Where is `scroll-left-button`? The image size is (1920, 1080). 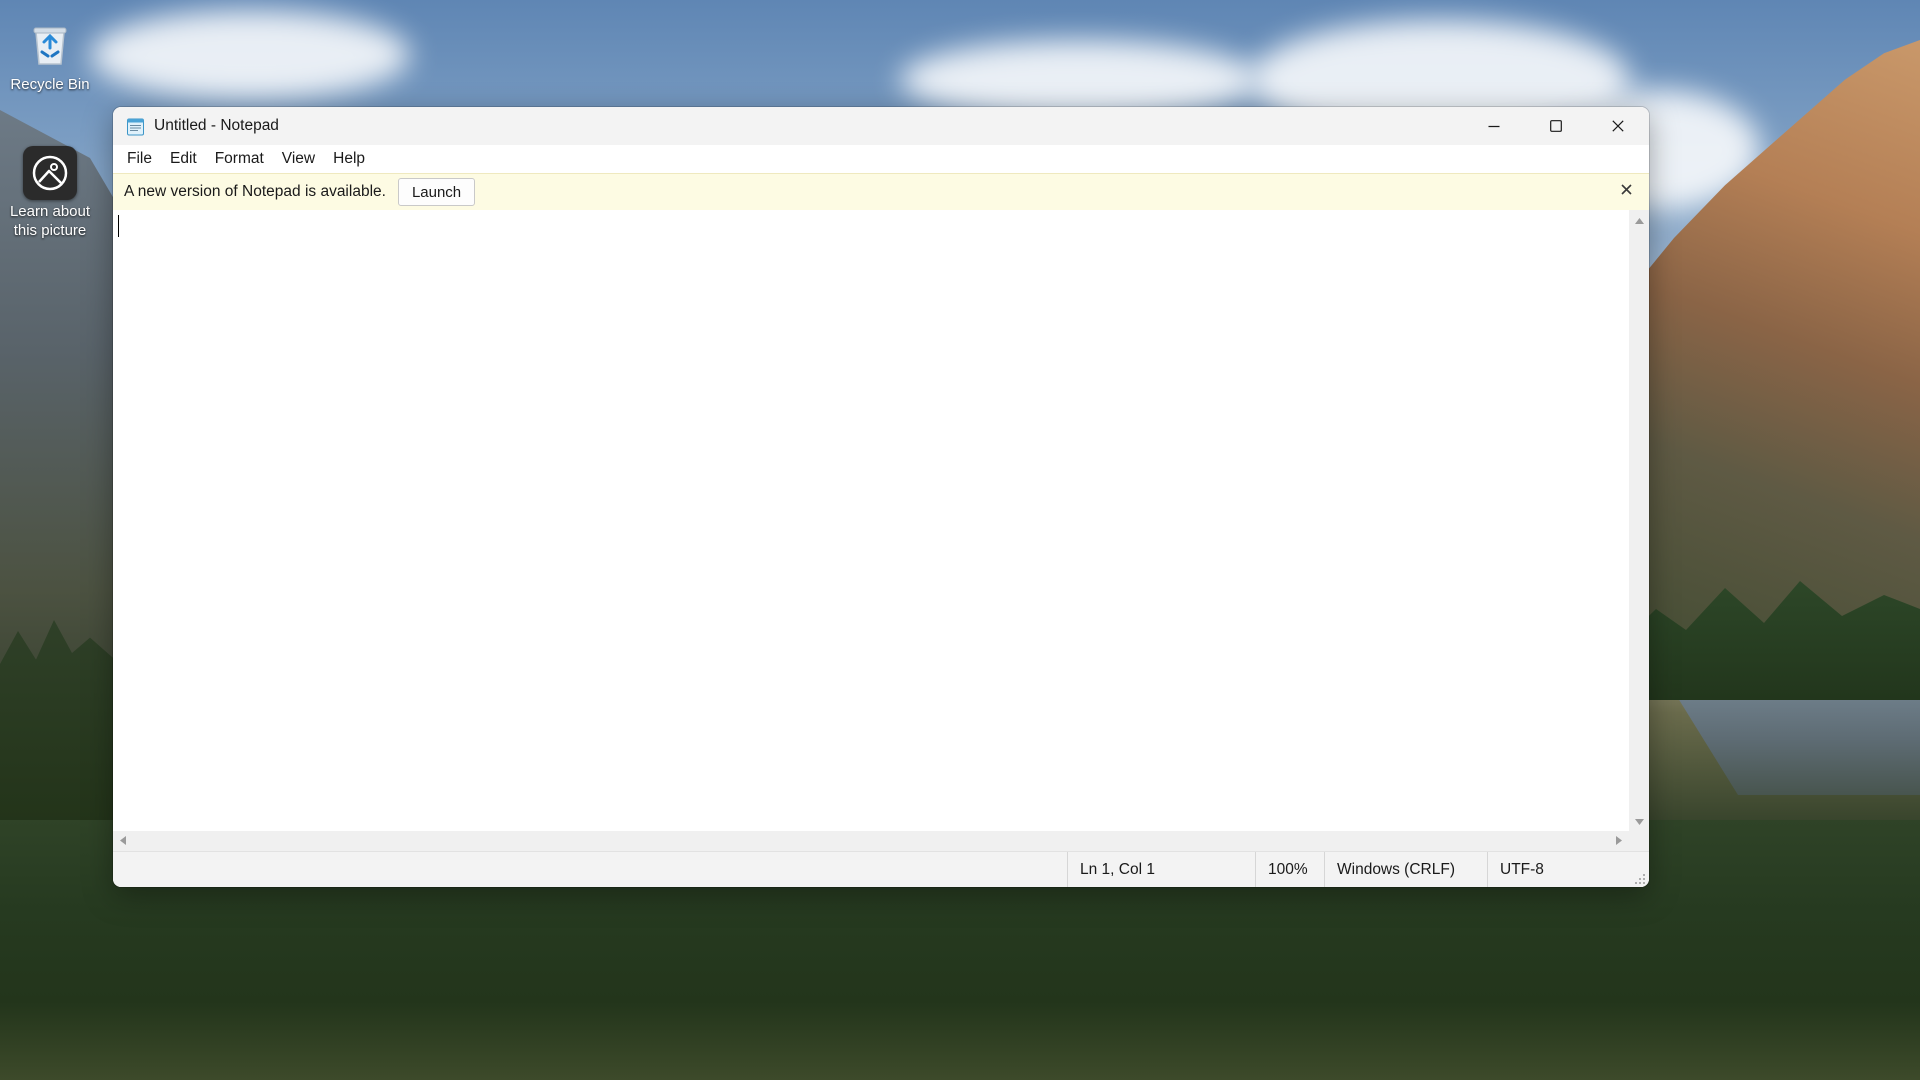
scroll-left-button is located at coordinates (123, 841).